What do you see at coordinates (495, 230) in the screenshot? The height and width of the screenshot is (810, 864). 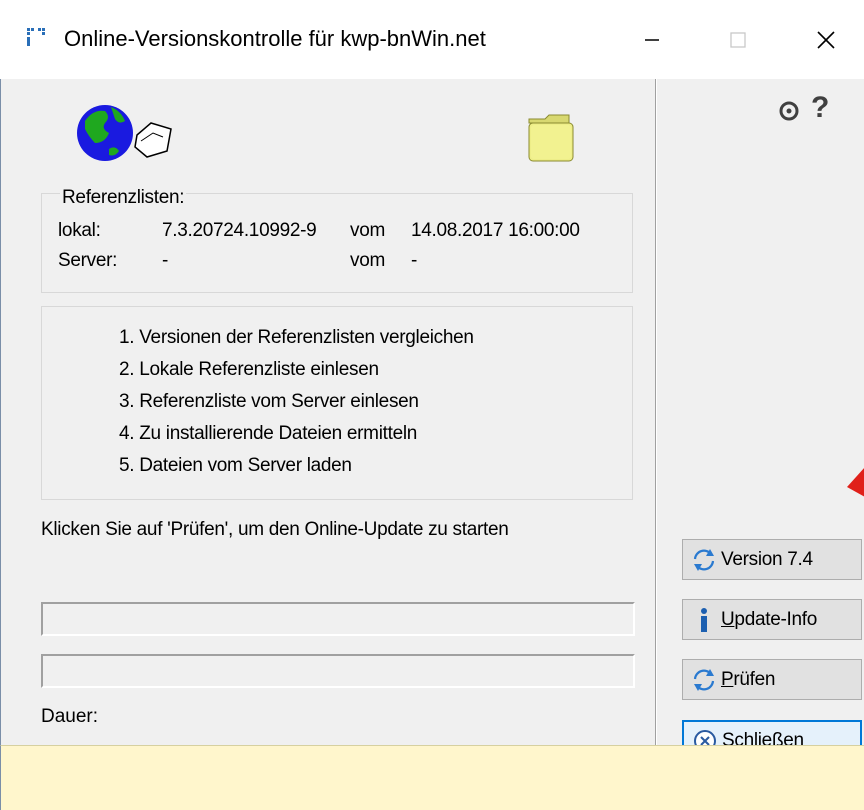 I see `lokal-date: 14.08.2017 16:00:00` at bounding box center [495, 230].